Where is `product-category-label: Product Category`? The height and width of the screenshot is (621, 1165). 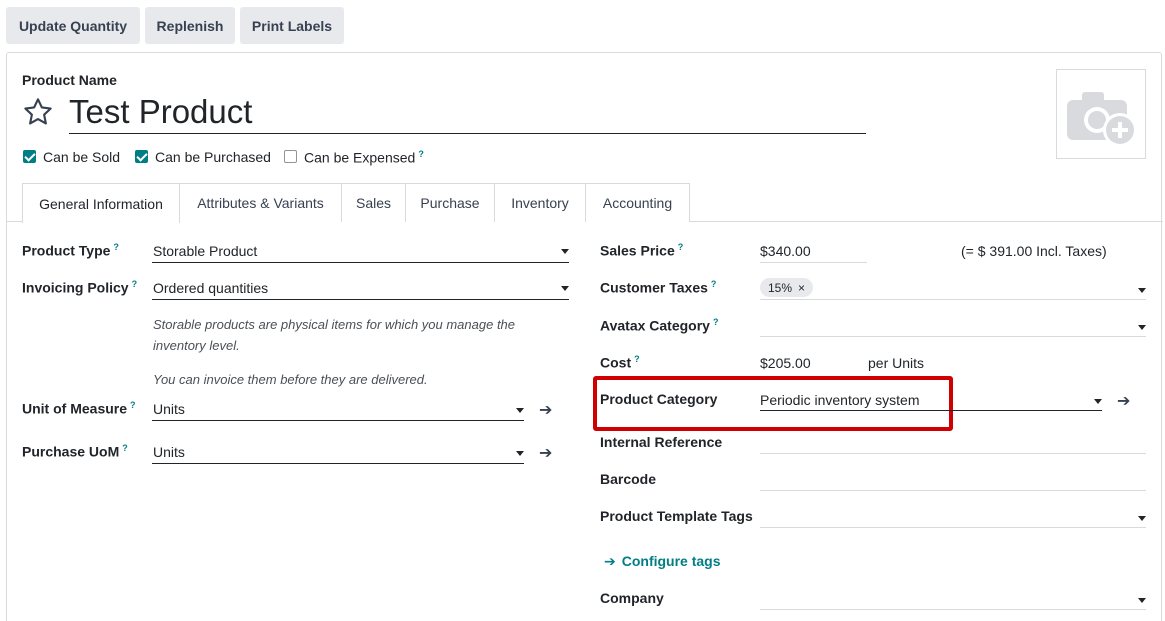
product-category-label: Product Category is located at coordinates (659, 399).